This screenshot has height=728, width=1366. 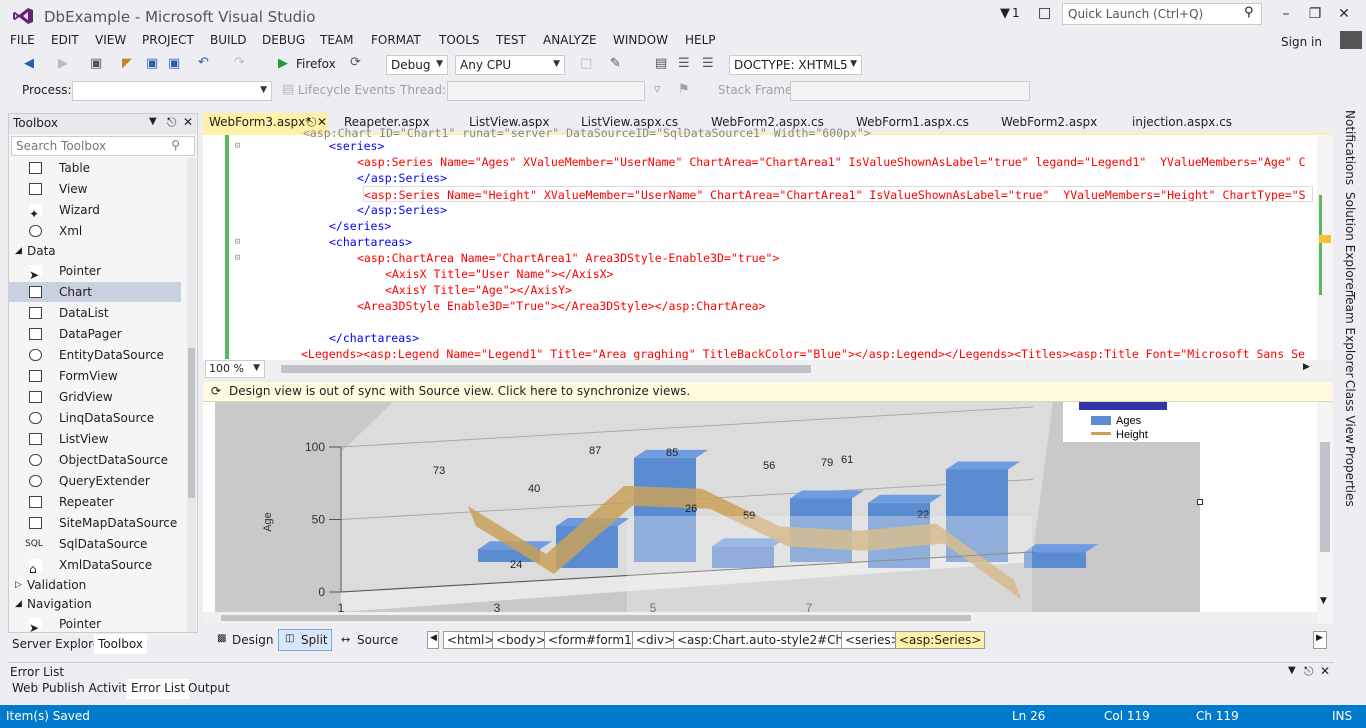 What do you see at coordinates (546, 91) in the screenshot?
I see `thread-dropdown` at bounding box center [546, 91].